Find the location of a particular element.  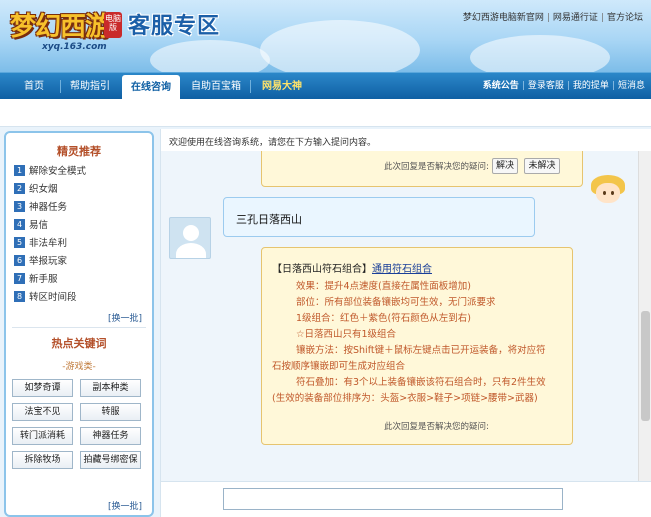

passport-link: 网易通行证 is located at coordinates (575, 18).